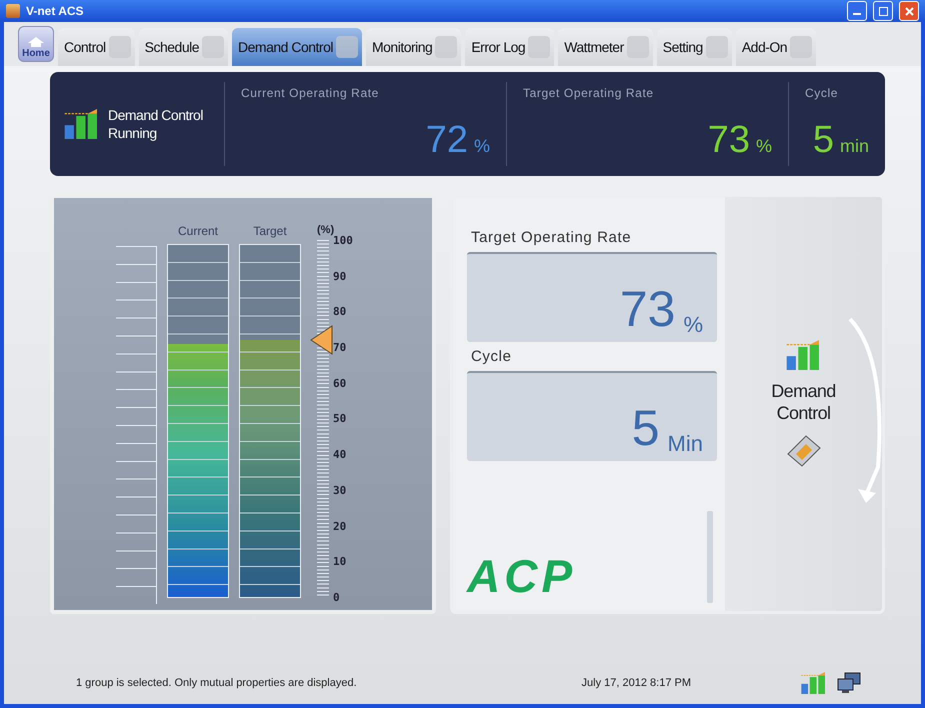 This screenshot has width=925, height=708. I want to click on scale-label: 30, so click(340, 490).